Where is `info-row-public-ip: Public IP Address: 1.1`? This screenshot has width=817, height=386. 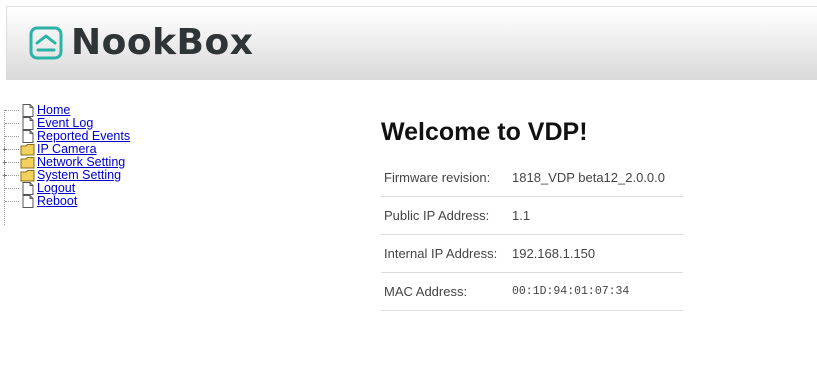
info-row-public-ip: Public IP Address: 1.1 is located at coordinates (532, 216).